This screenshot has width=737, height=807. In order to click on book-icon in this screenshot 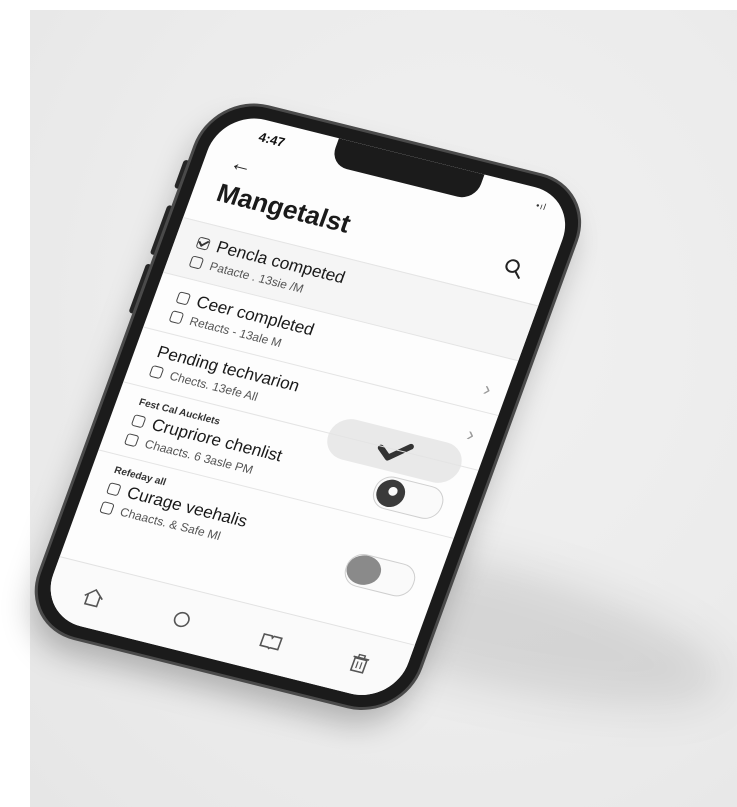, I will do `click(271, 641)`.